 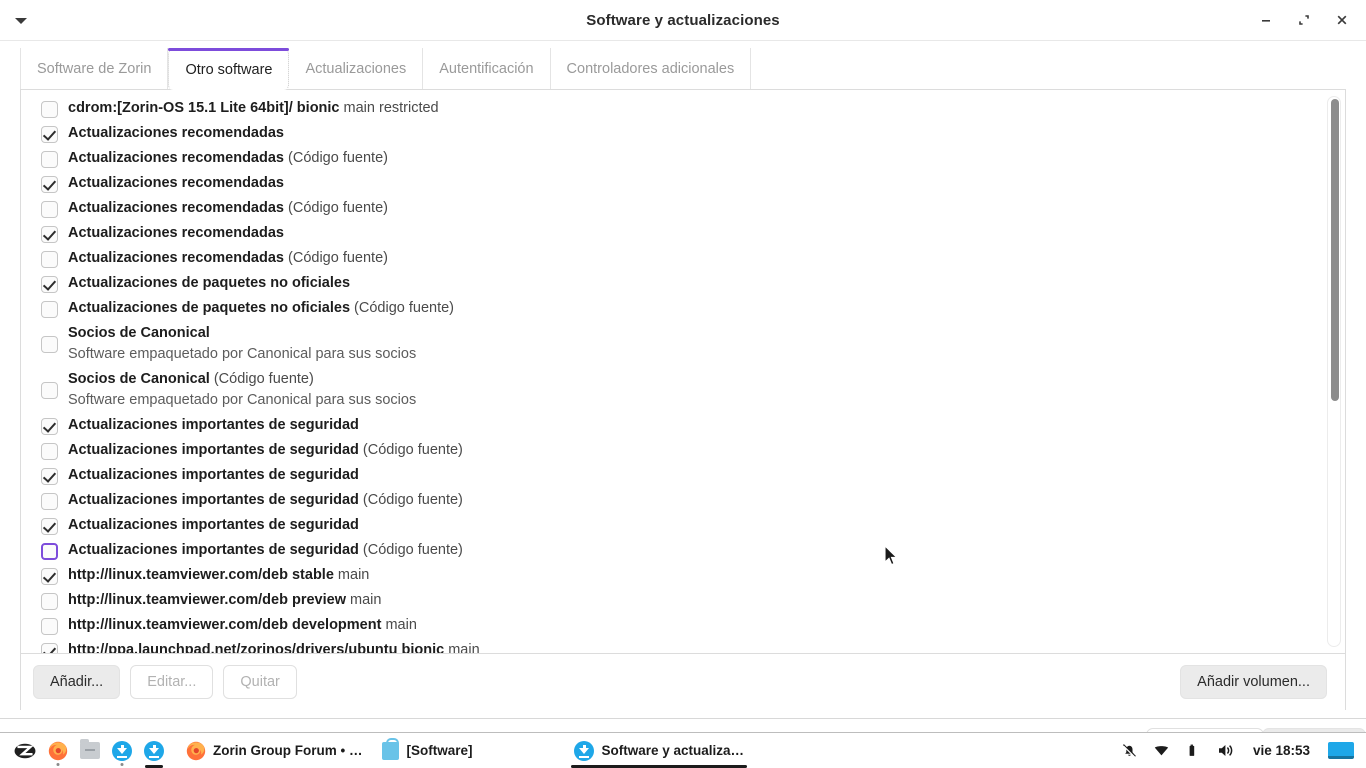 I want to click on zorin-menu-icon, so click(x=25, y=750).